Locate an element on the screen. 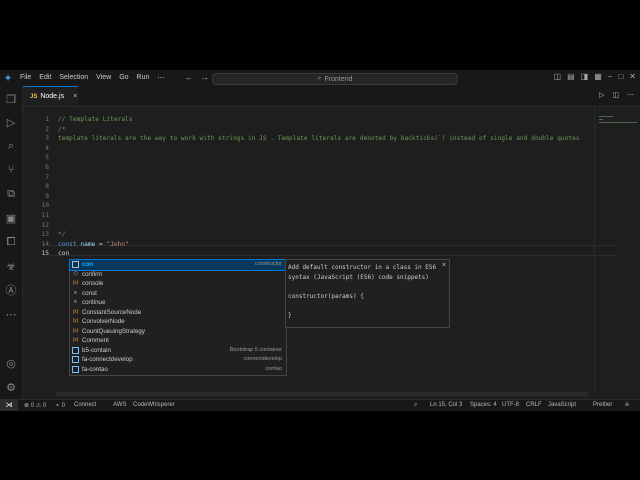 The width and height of the screenshot is (640, 480). menu-more: ⋯ is located at coordinates (160, 78).